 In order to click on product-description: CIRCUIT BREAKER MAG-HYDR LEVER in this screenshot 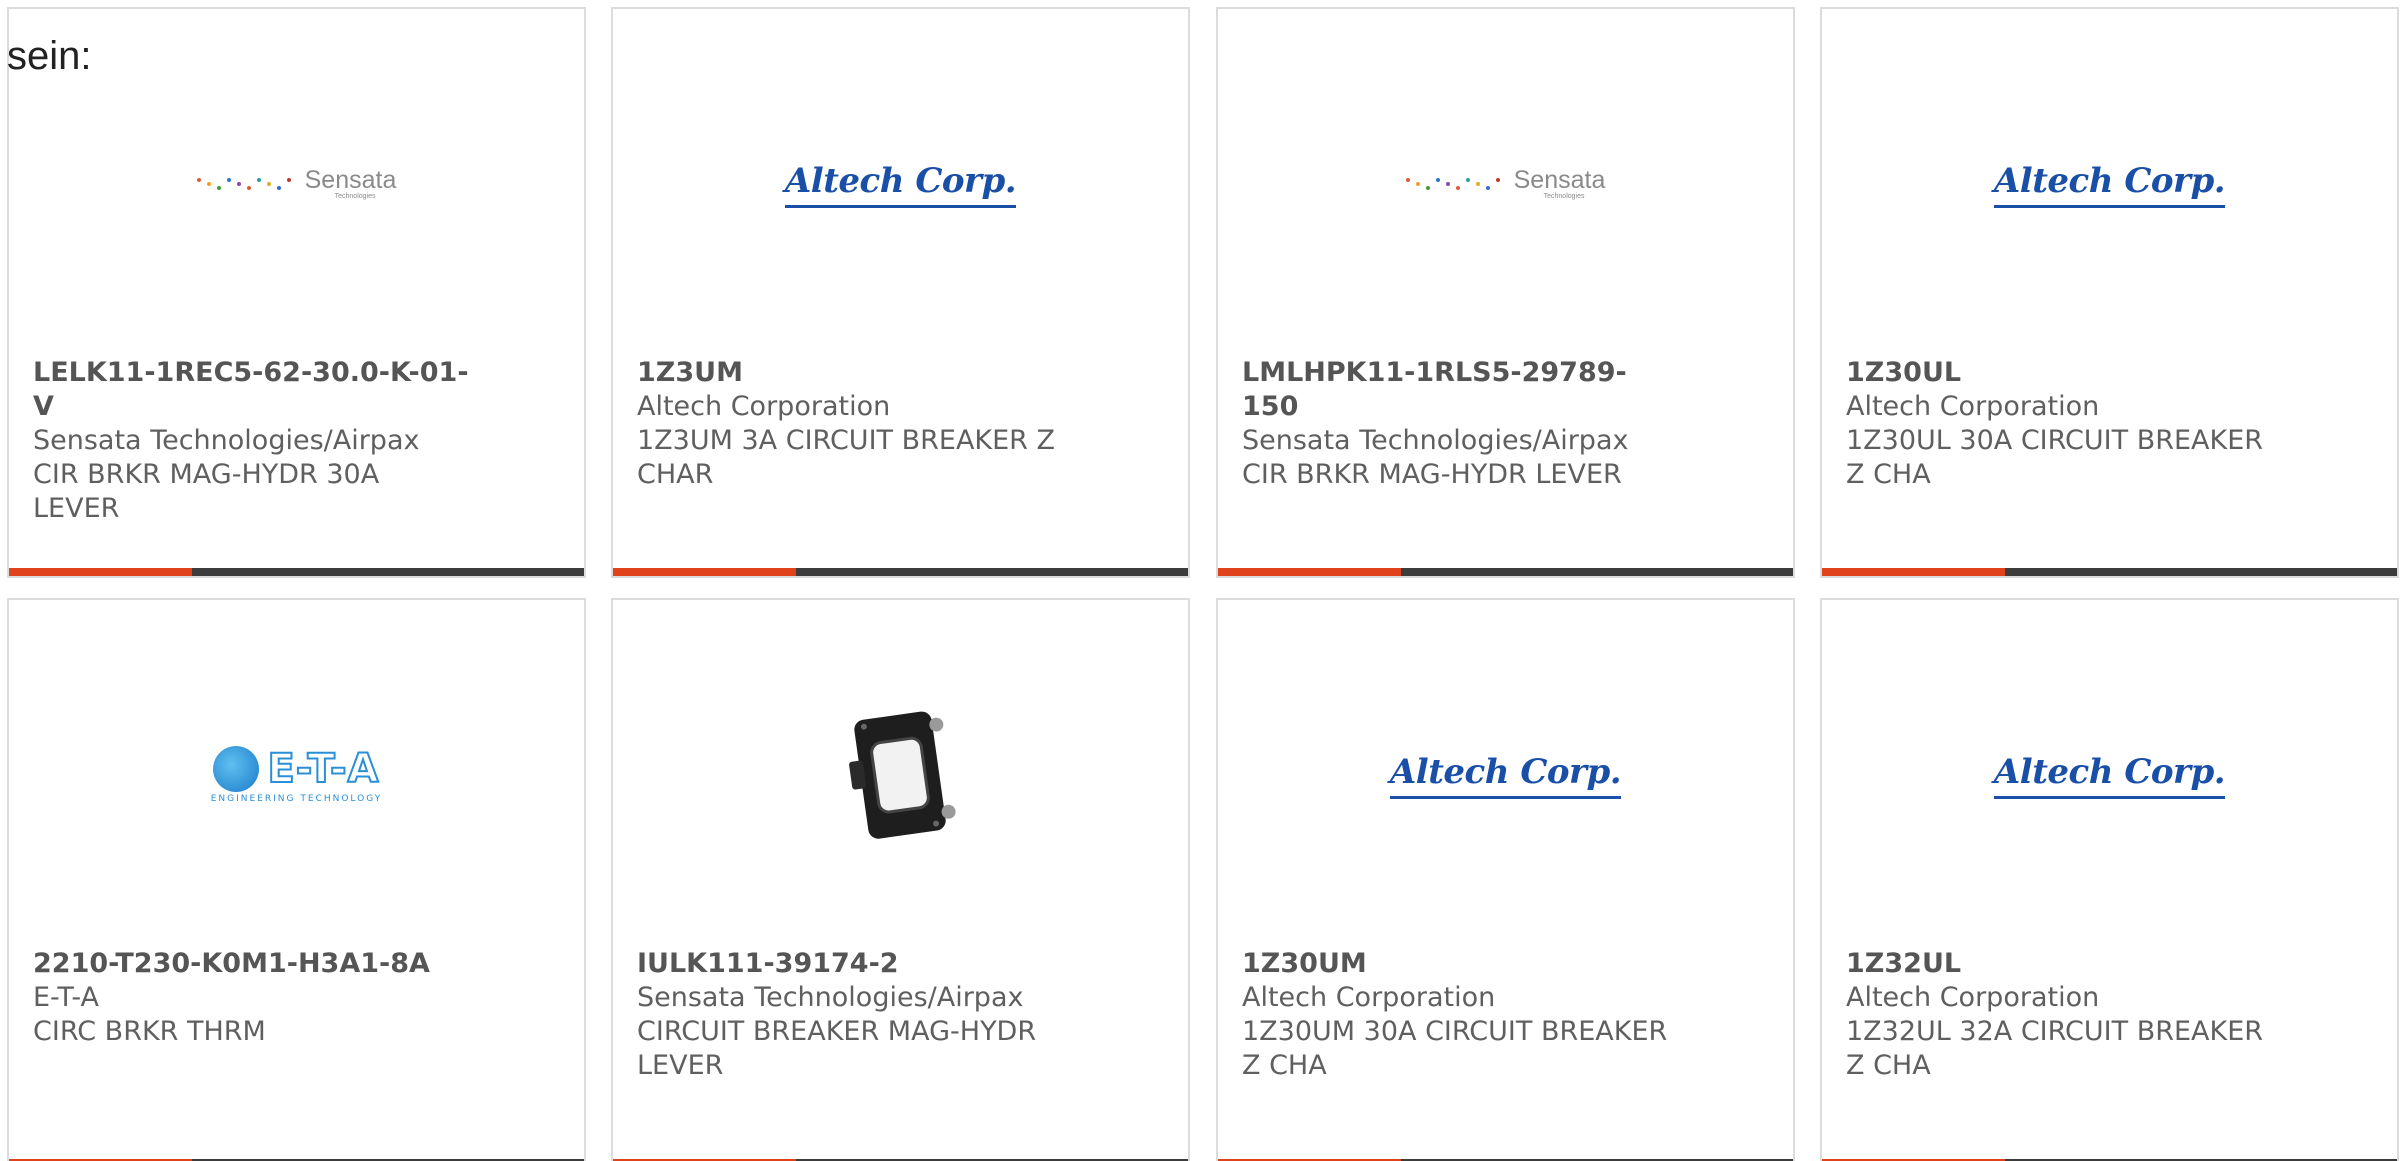, I will do `click(837, 1048)`.